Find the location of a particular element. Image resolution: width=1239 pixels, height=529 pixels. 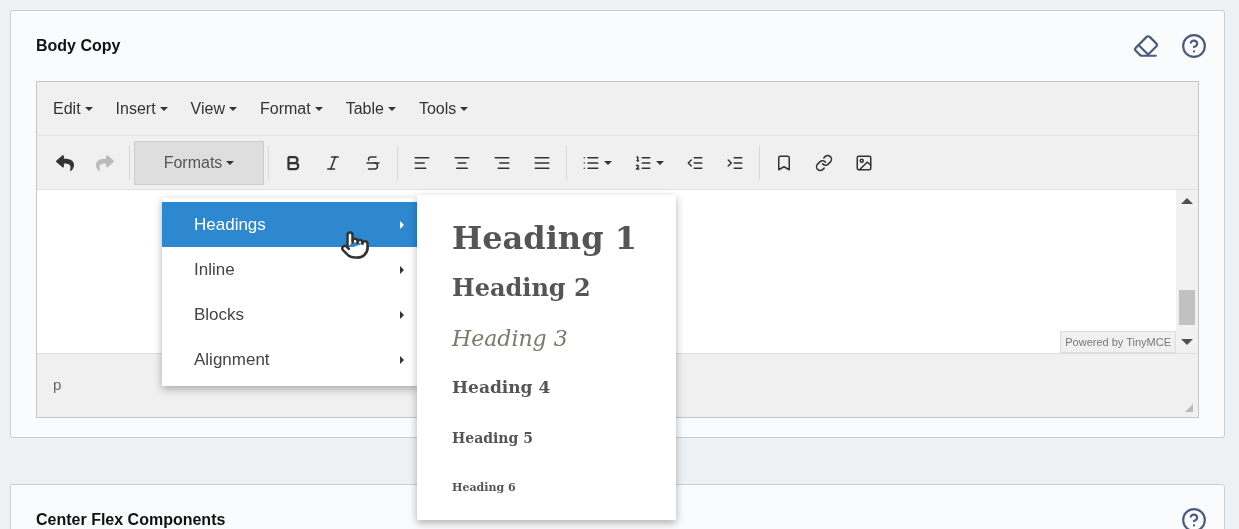

scrollbar is located at coordinates (1187, 271).